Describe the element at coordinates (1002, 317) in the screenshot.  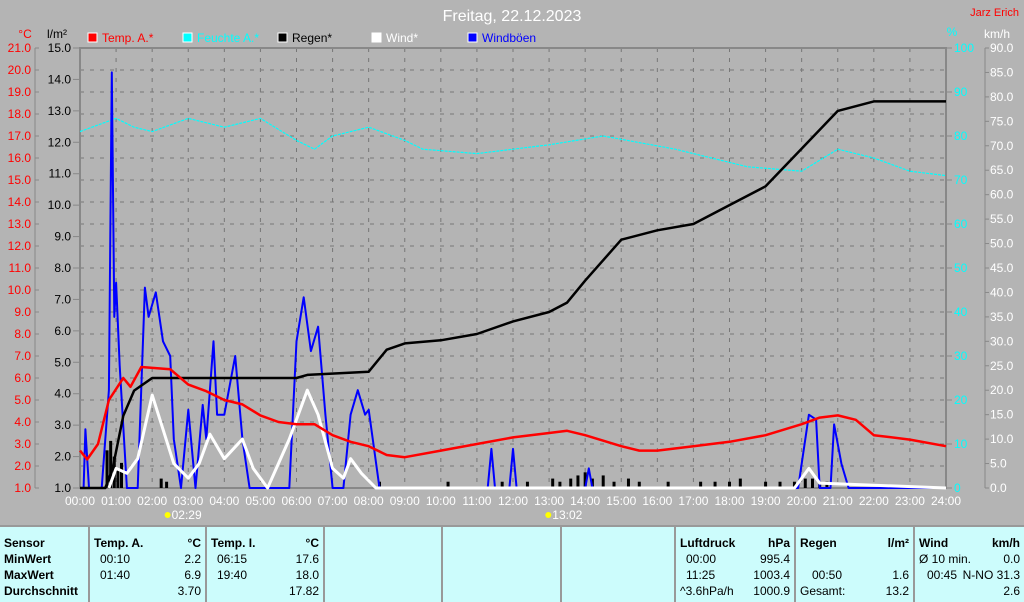
I see `wind-tick-label: 35.0` at that location.